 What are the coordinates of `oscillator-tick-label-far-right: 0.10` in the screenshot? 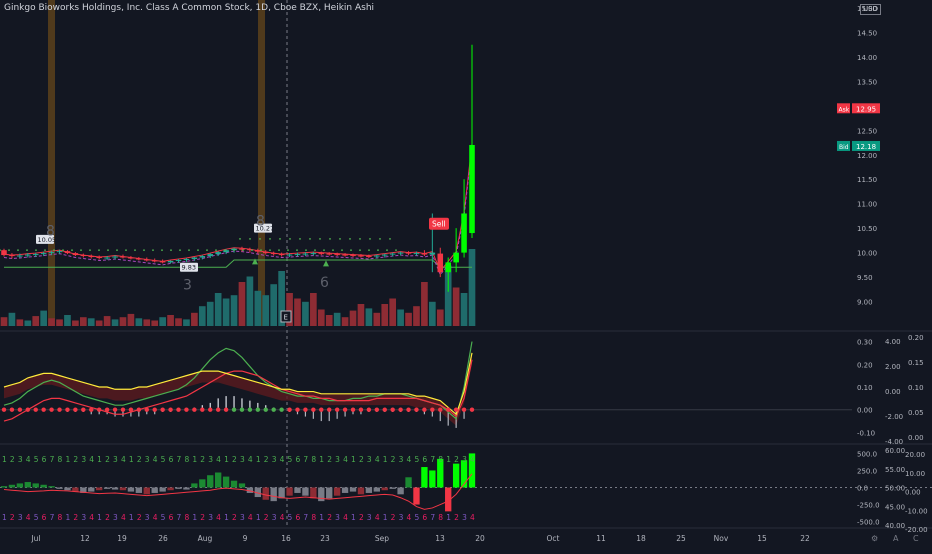 It's located at (916, 388).